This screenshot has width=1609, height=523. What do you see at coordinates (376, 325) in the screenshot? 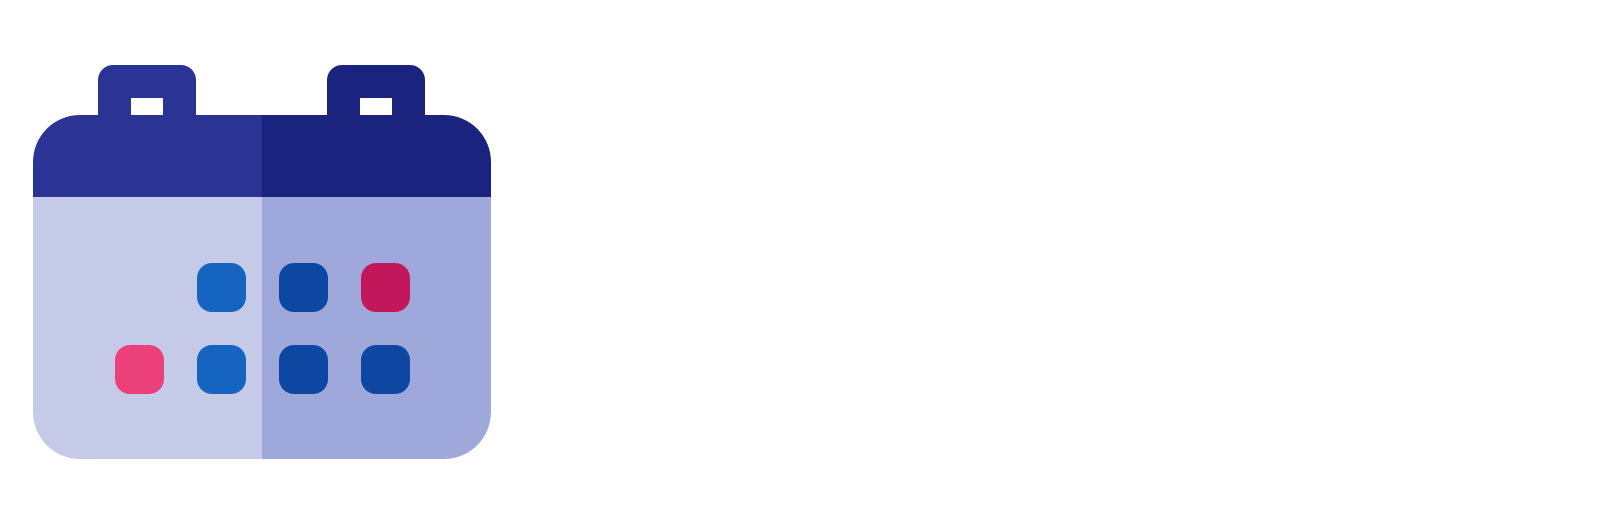
I see `calendar-body-right` at bounding box center [376, 325].